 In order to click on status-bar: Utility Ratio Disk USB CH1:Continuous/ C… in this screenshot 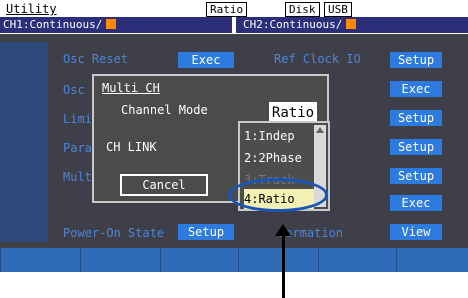, I will do `click(234, 17)`.